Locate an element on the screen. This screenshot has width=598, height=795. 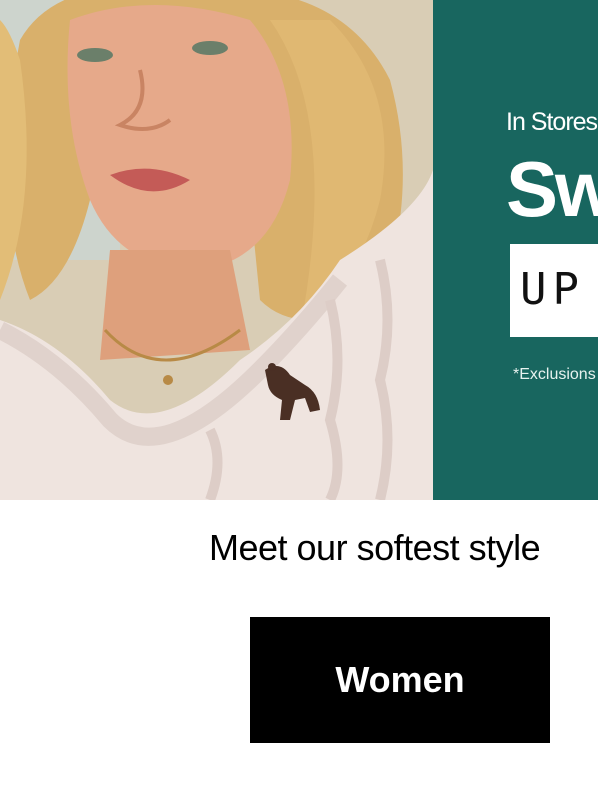
section-tagline: Meet our softest style is located at coordinates (375, 547).